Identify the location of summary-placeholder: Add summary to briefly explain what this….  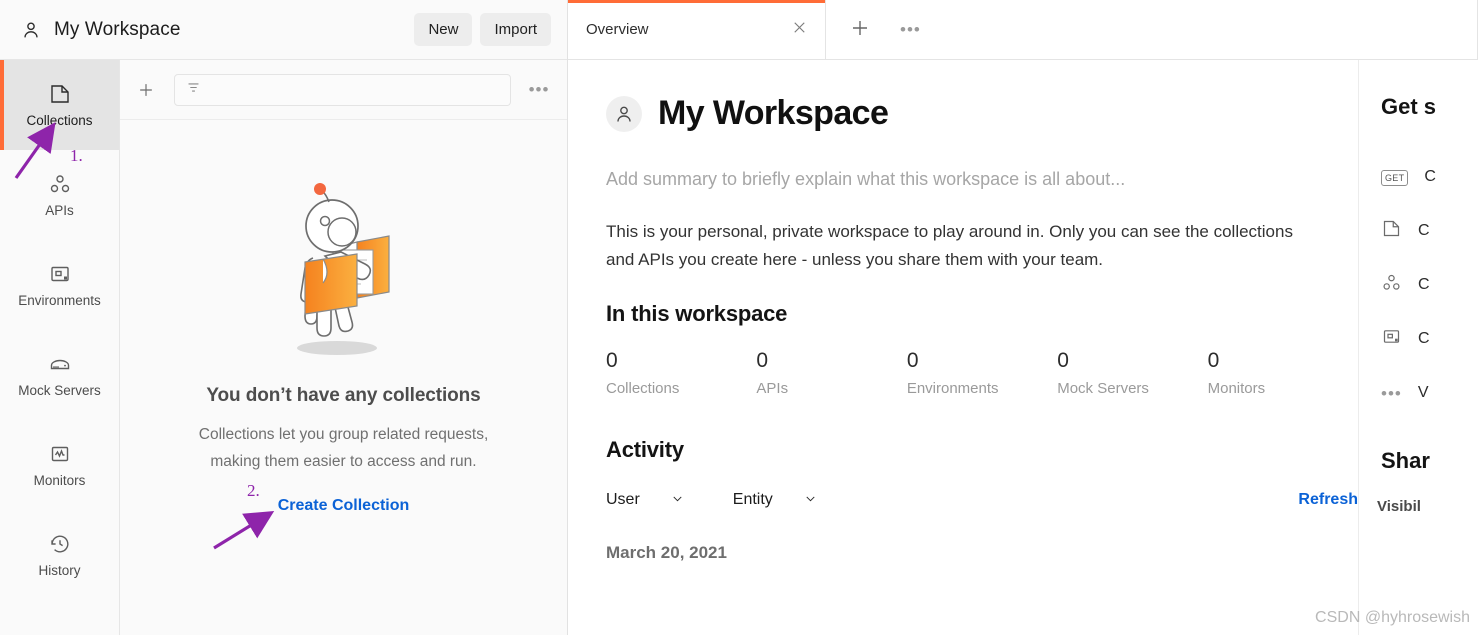
(982, 179).